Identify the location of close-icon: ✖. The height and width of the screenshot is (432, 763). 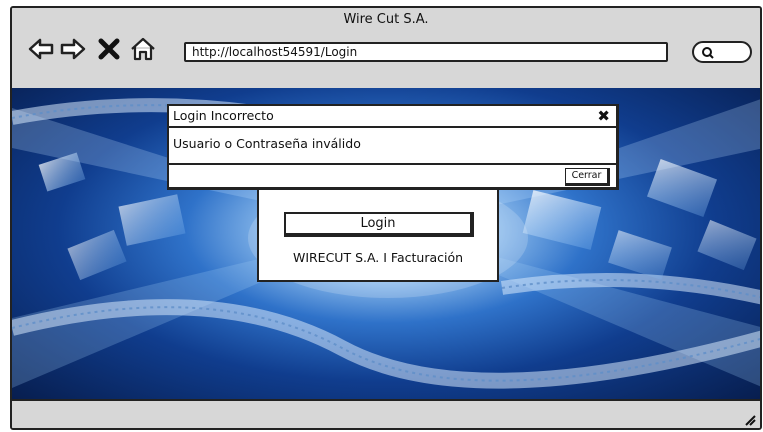
(603, 116).